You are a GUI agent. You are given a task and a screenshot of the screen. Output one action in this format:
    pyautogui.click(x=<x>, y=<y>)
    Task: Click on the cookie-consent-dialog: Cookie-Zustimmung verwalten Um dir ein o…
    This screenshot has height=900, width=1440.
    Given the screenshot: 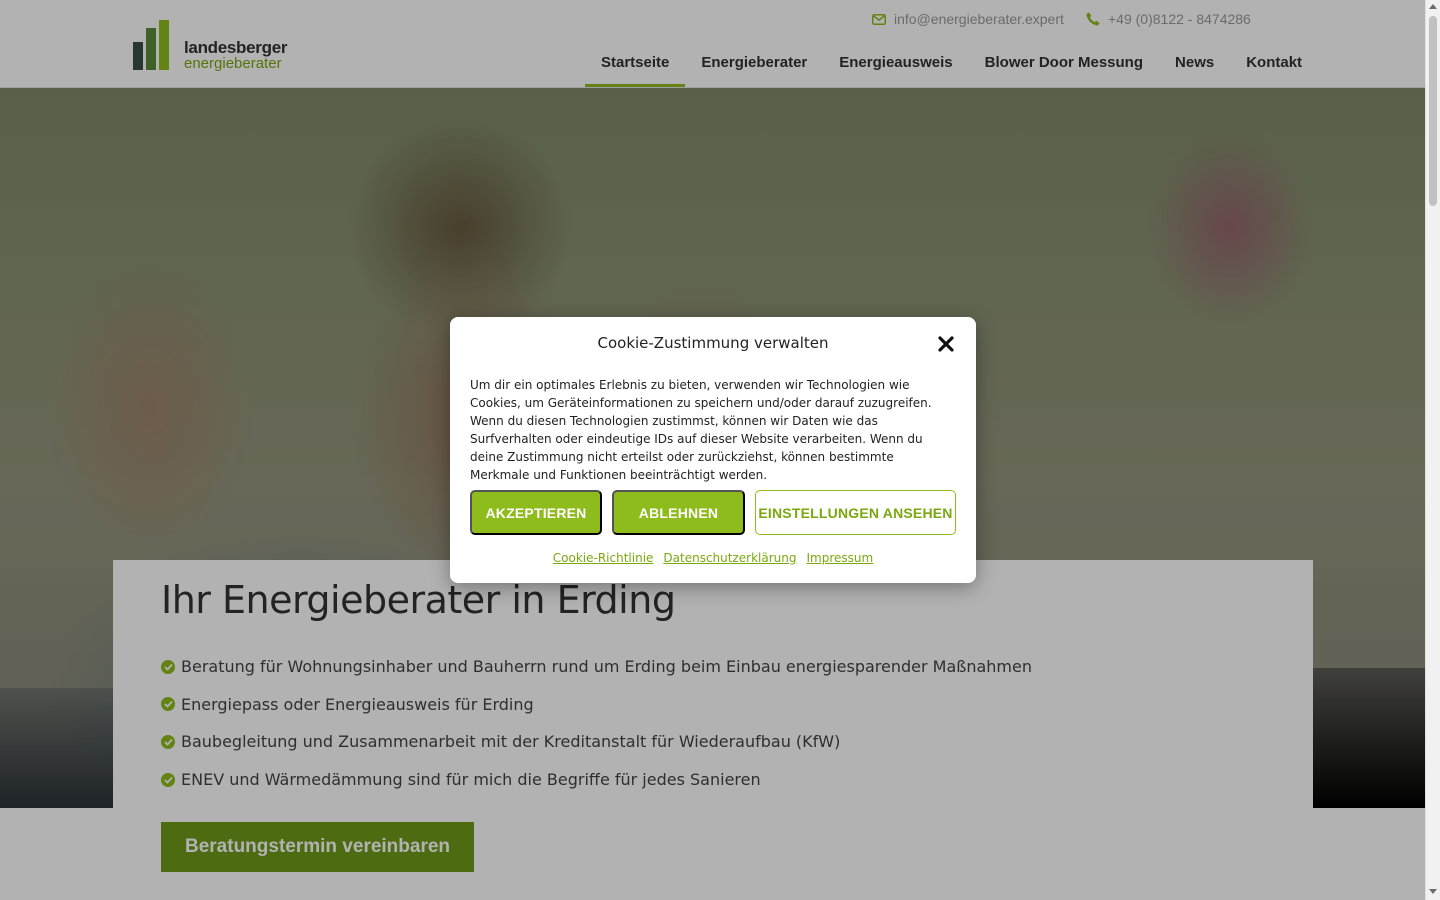 What is the action you would take?
    pyautogui.click(x=713, y=450)
    